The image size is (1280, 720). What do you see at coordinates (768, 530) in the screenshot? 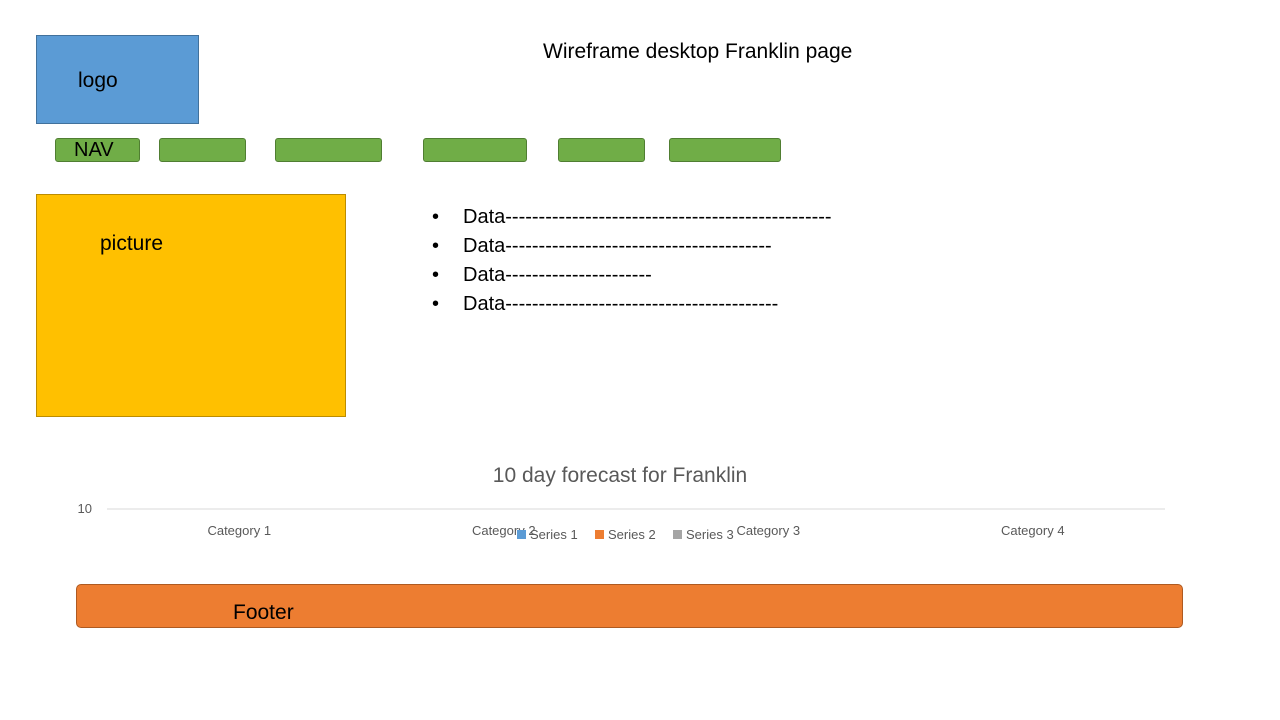
I see `chart-category-label: Category 3` at bounding box center [768, 530].